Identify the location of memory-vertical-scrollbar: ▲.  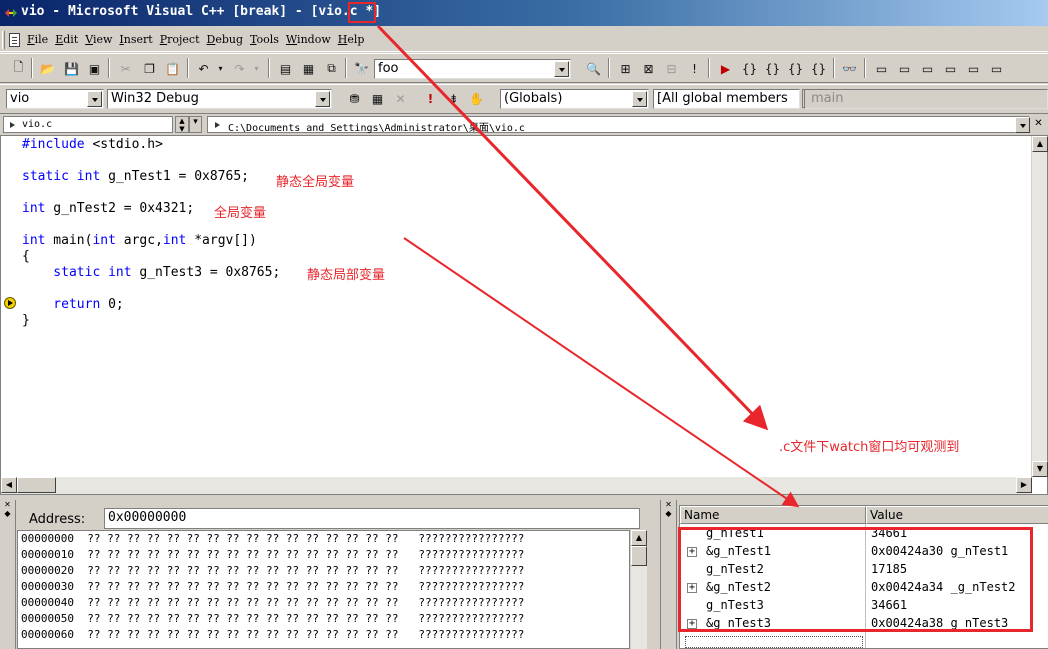
(639, 589).